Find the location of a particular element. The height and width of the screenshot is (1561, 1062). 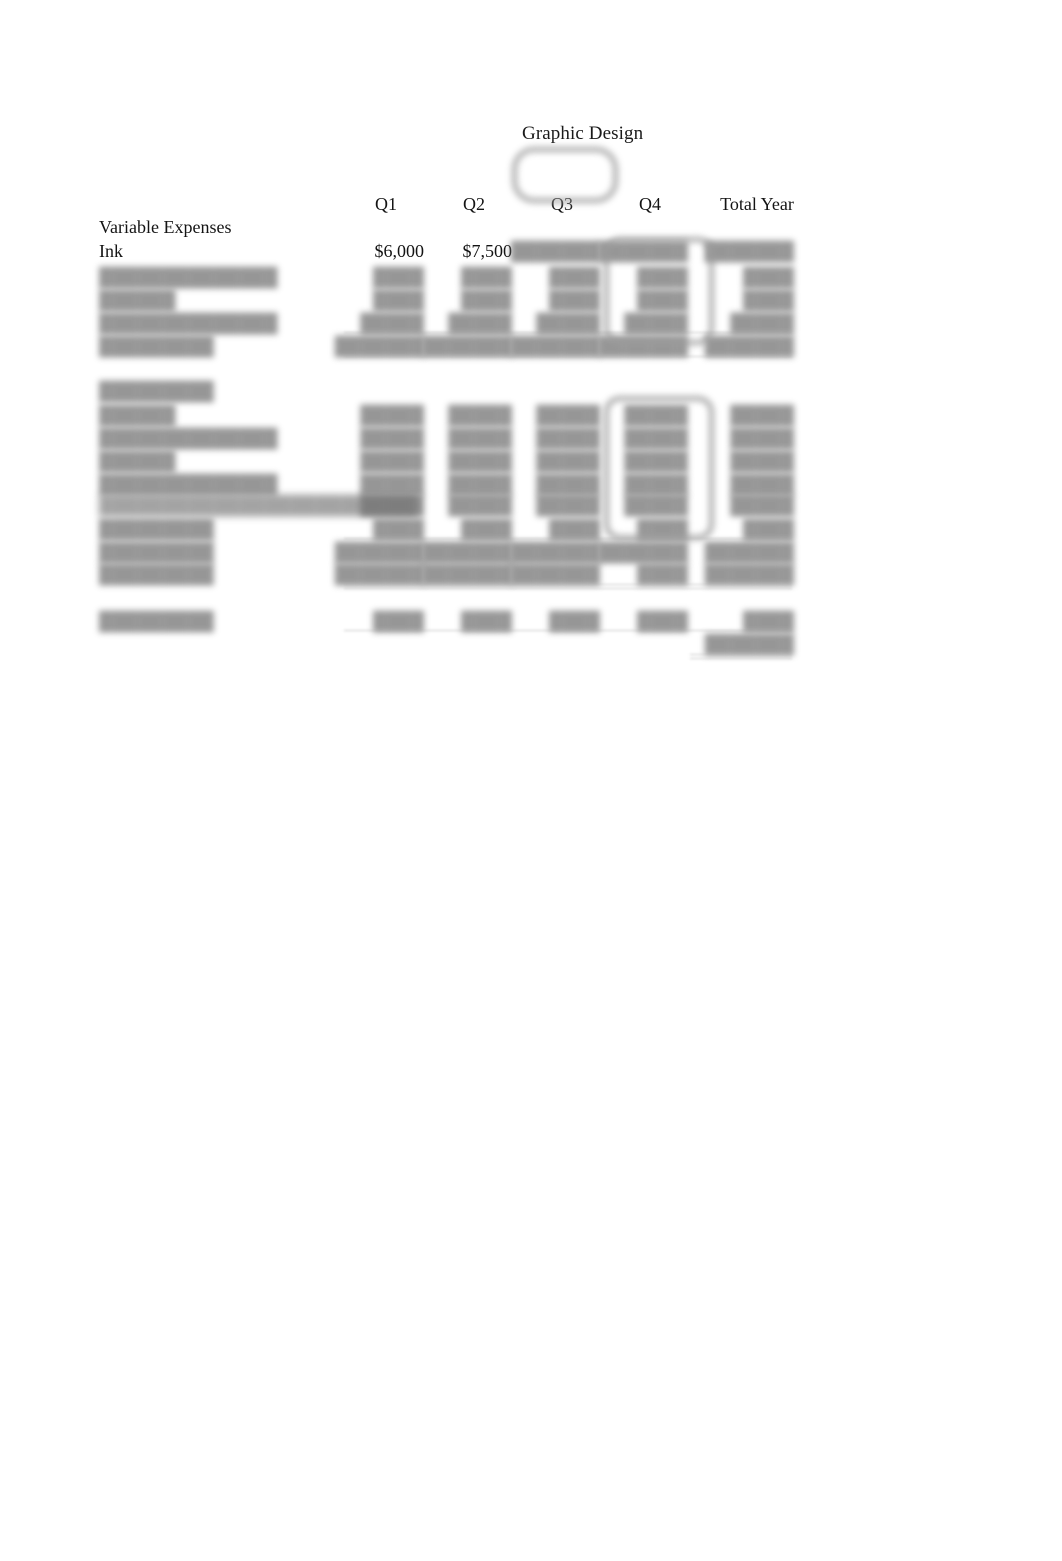

column-header-total-year: Total Year is located at coordinates (757, 204).